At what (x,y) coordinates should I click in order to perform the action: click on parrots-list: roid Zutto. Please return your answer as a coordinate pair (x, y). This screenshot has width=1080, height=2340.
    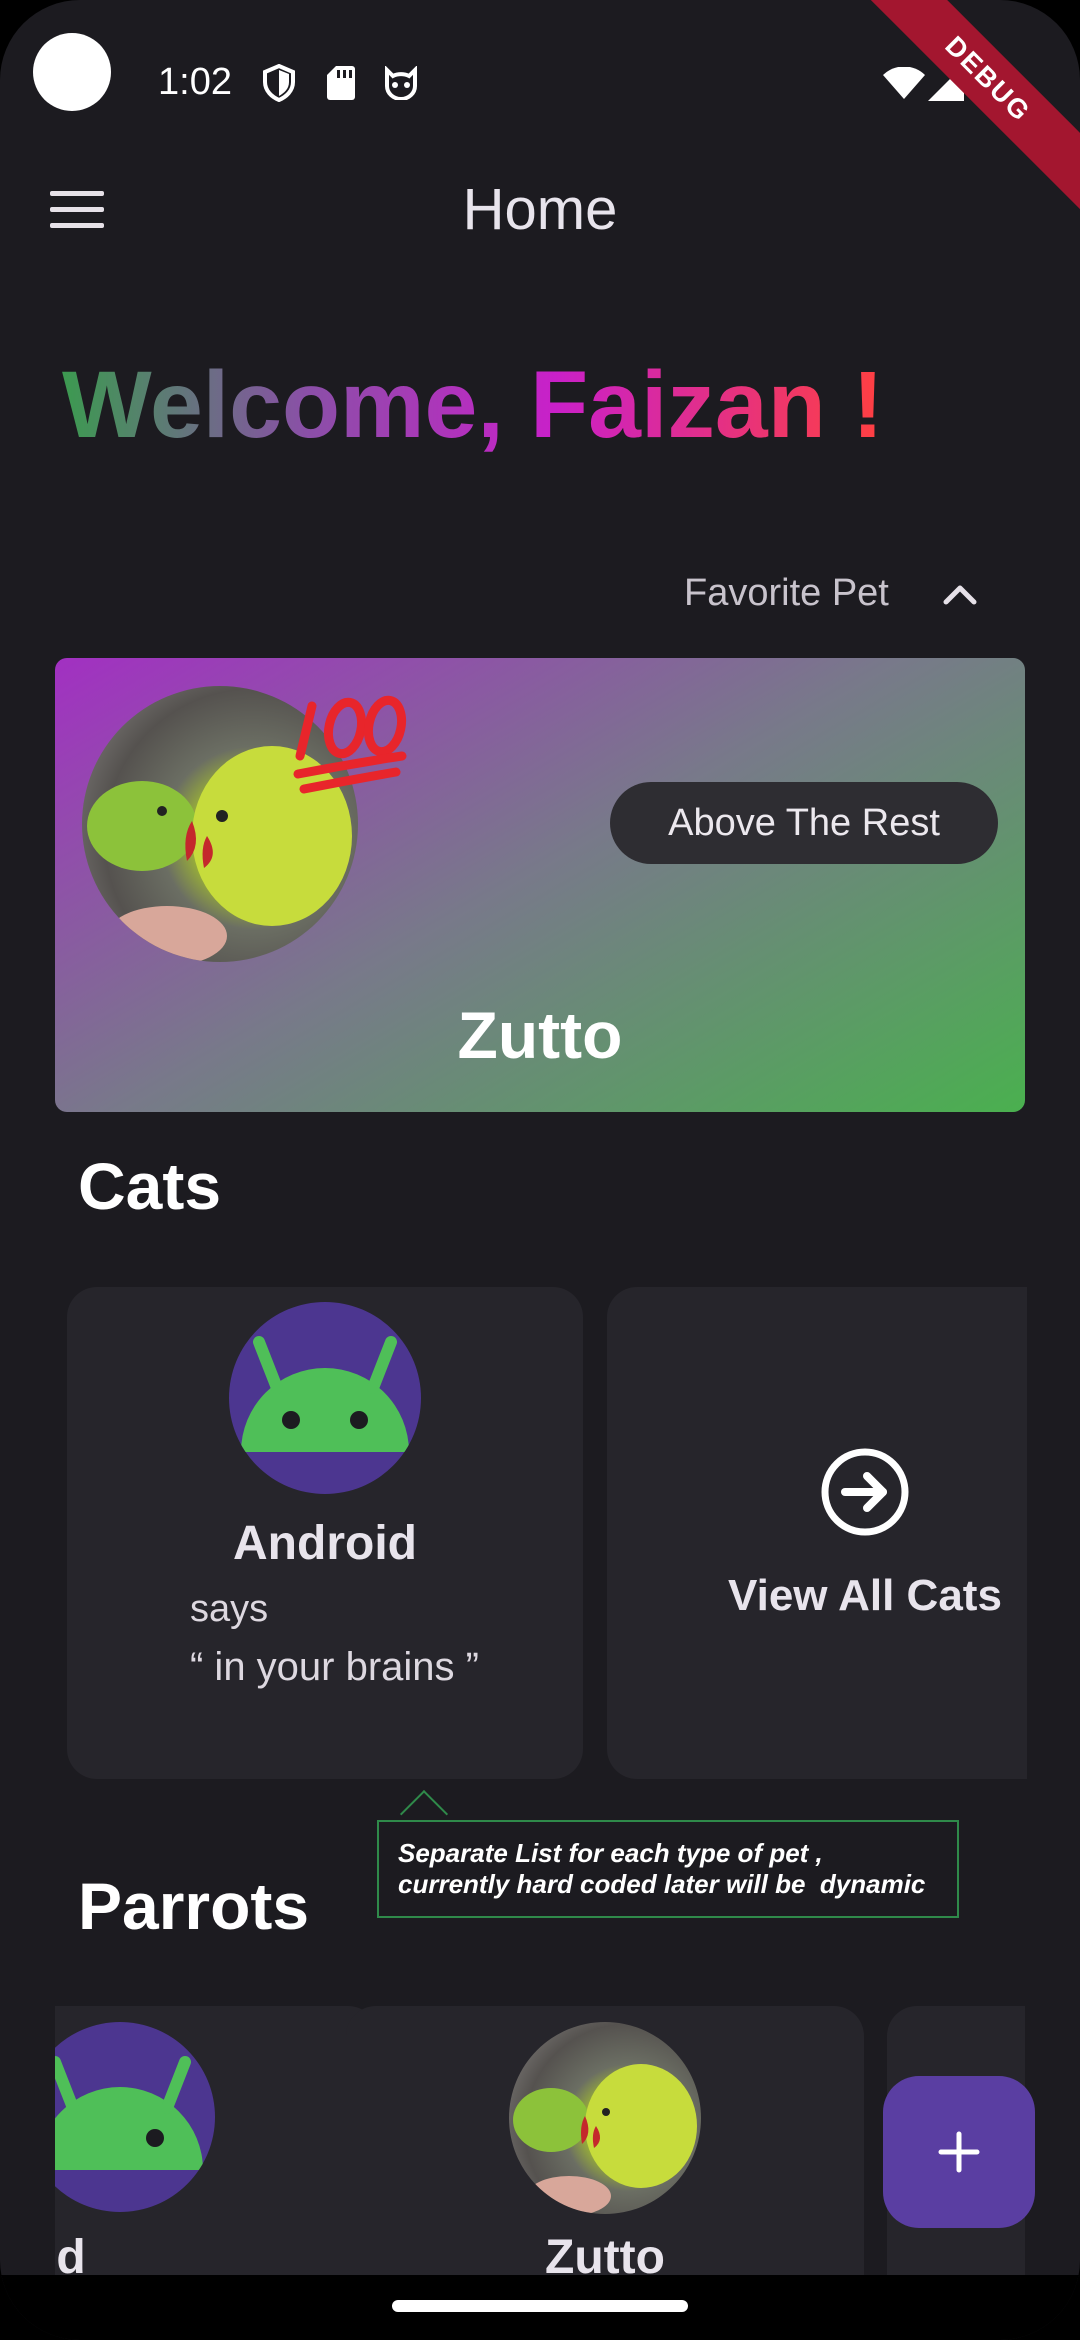
    Looking at the image, I should click on (540, 2142).